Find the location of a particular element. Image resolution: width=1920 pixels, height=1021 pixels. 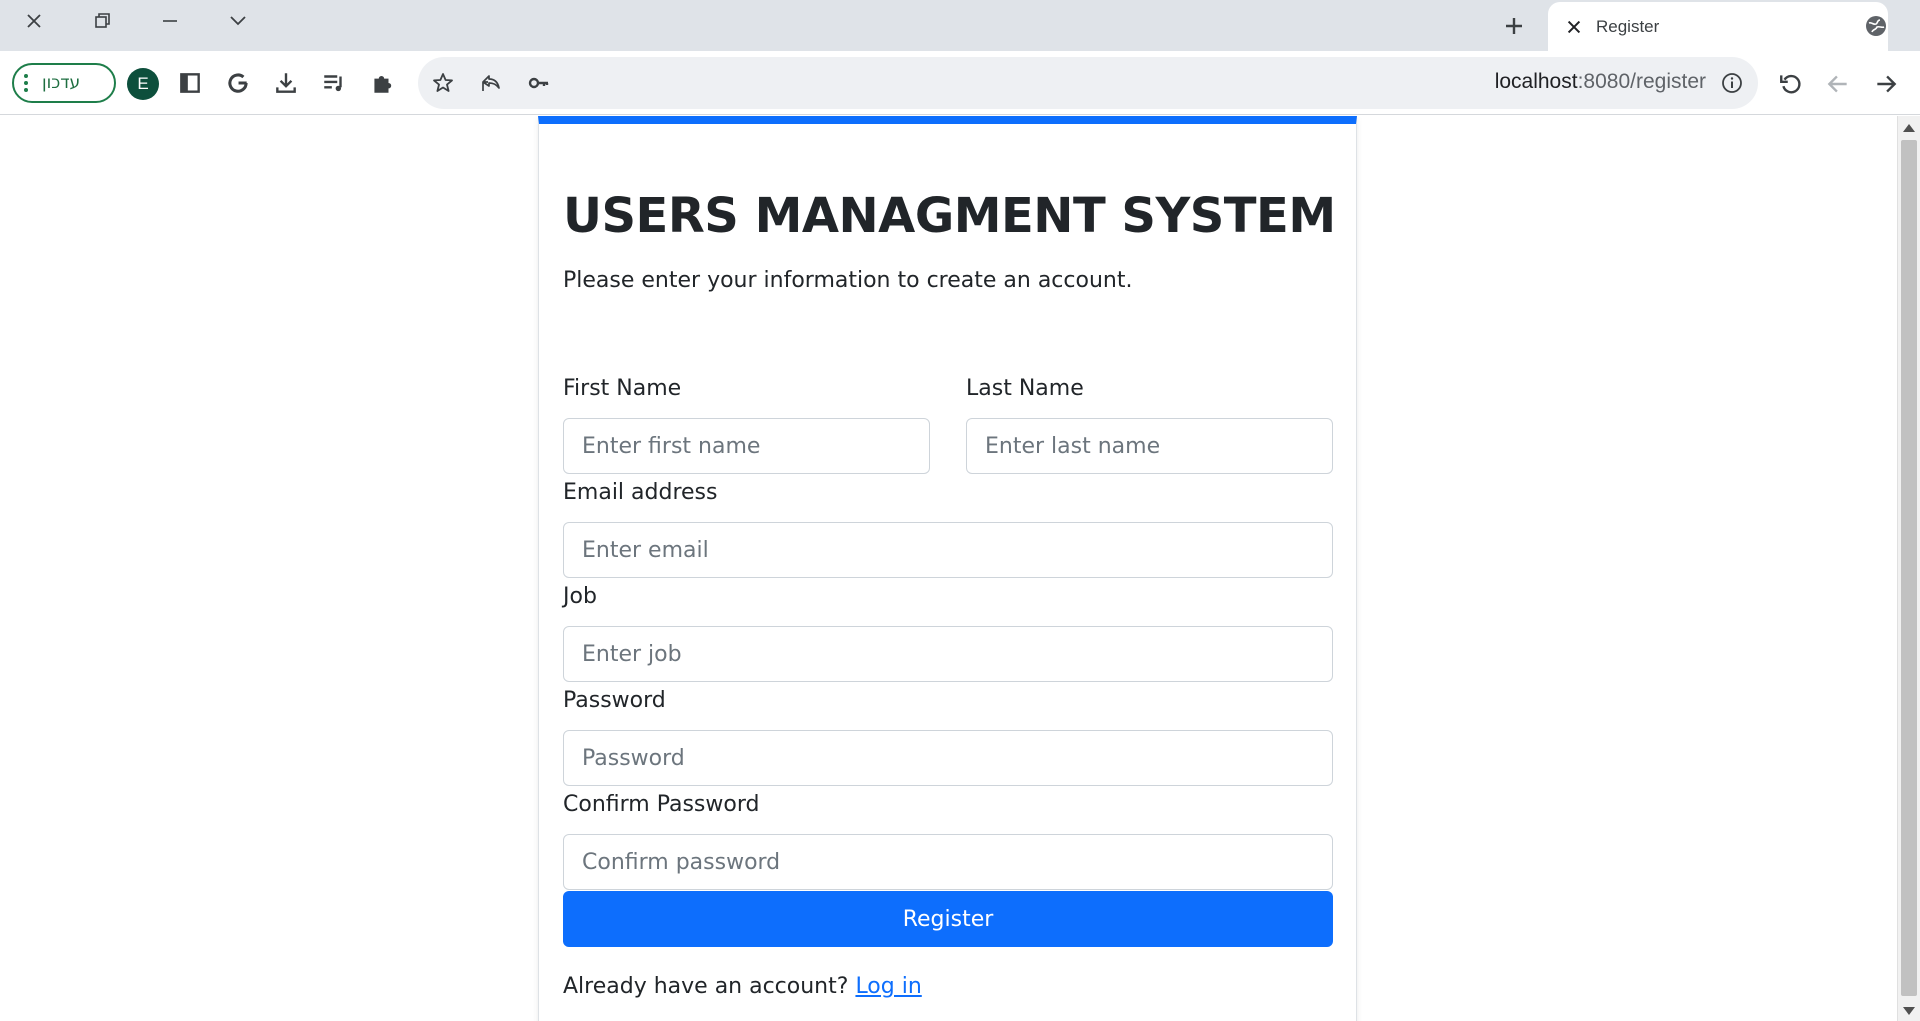

reading-list-button is located at coordinates (334, 83).